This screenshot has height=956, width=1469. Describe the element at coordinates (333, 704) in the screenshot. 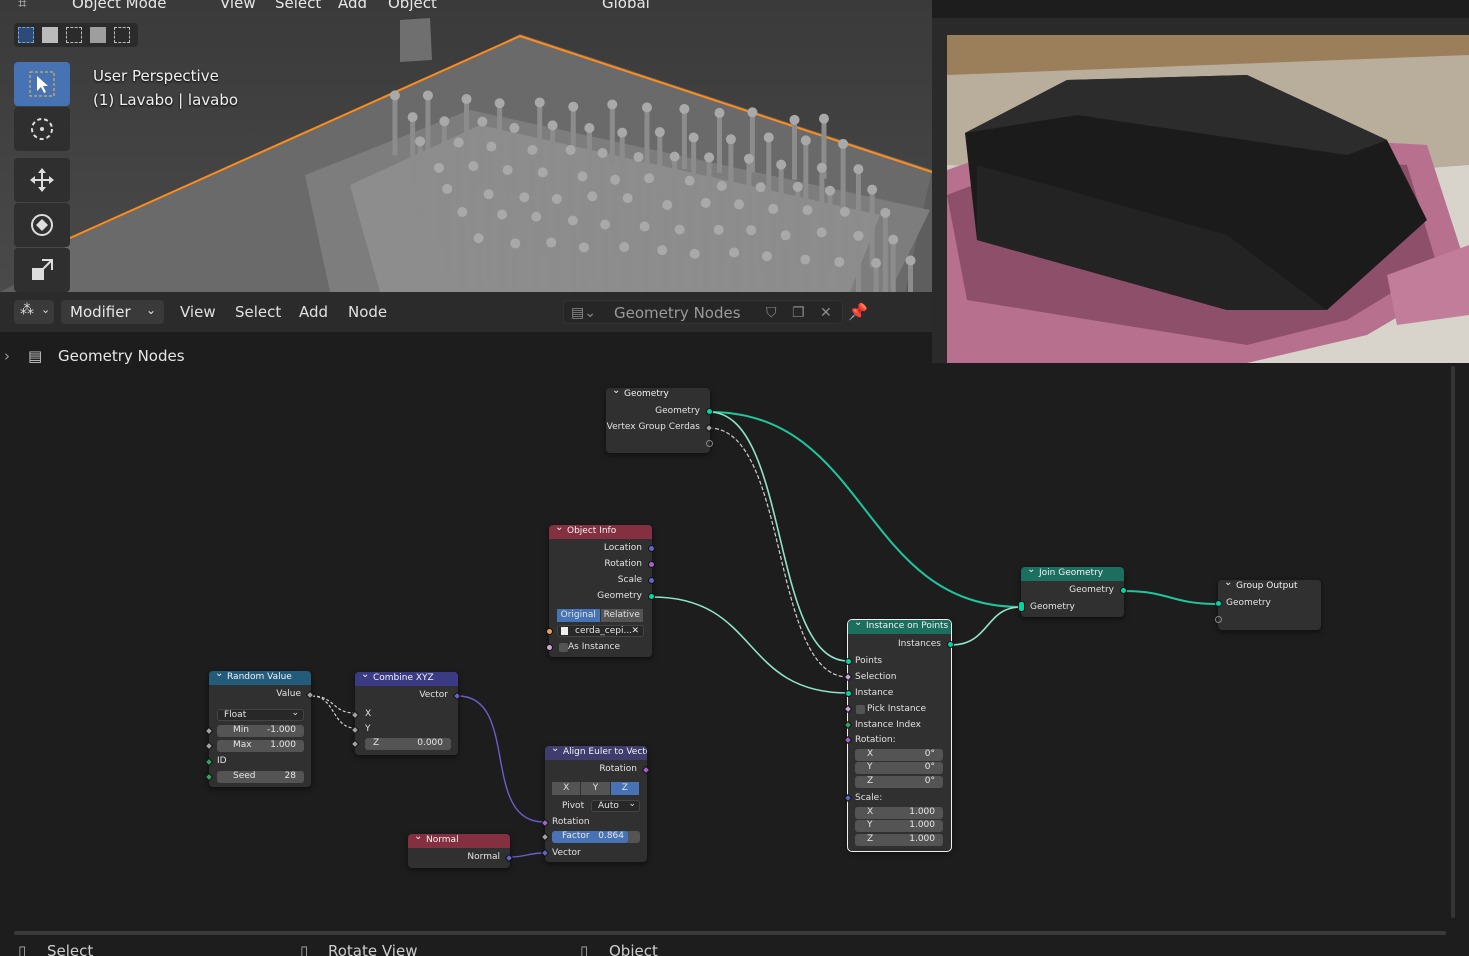

I see `link-random-to-x` at that location.